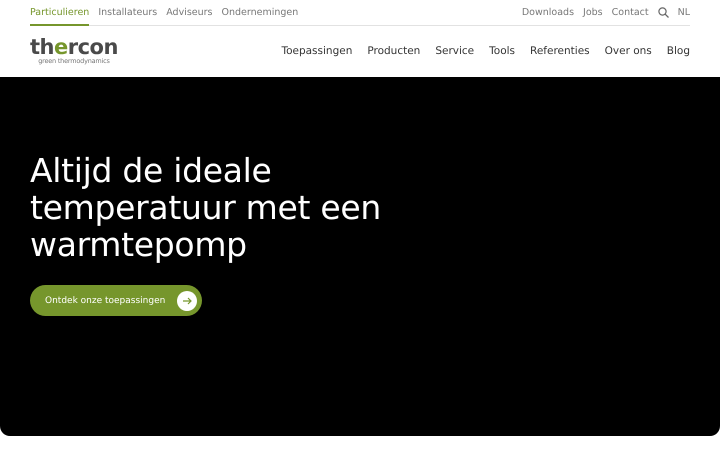 Image resolution: width=720 pixels, height=450 pixels. I want to click on nav-link: Referenties, so click(560, 51).